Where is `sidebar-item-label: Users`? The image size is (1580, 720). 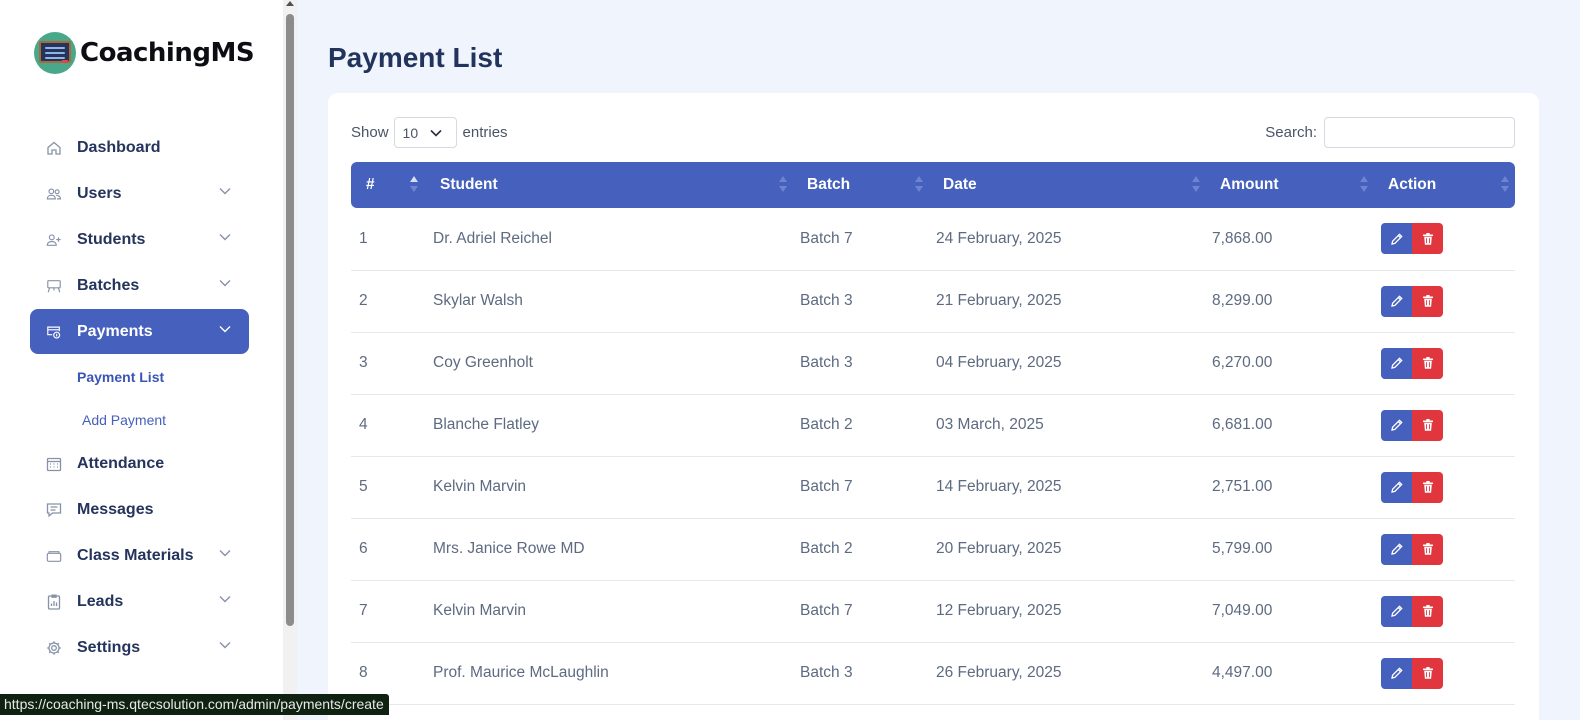 sidebar-item-label: Users is located at coordinates (99, 193).